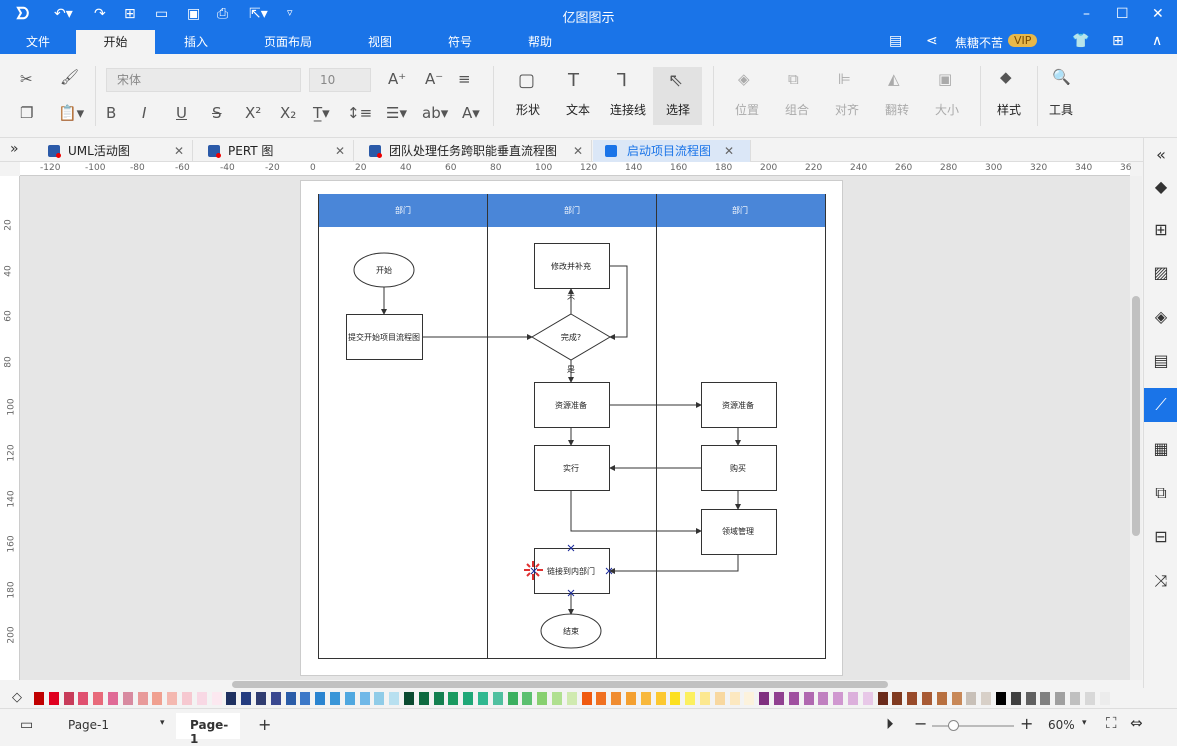  I want to click on add-page-button: +, so click(264, 724).